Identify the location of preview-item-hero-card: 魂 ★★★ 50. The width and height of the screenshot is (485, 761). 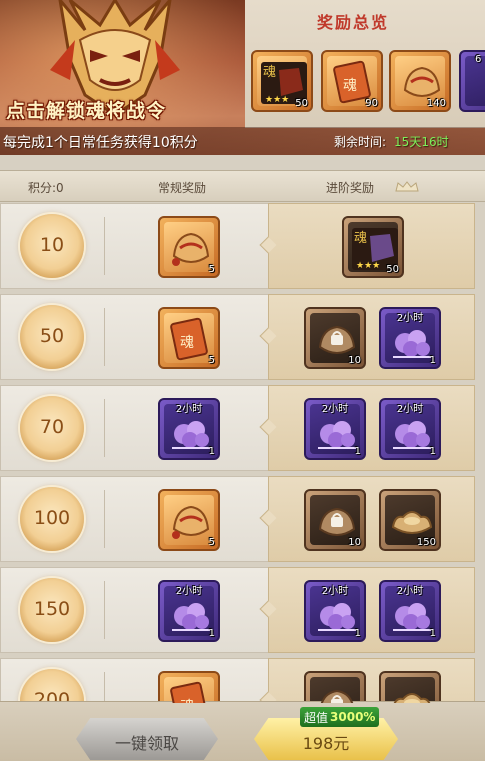
(282, 81).